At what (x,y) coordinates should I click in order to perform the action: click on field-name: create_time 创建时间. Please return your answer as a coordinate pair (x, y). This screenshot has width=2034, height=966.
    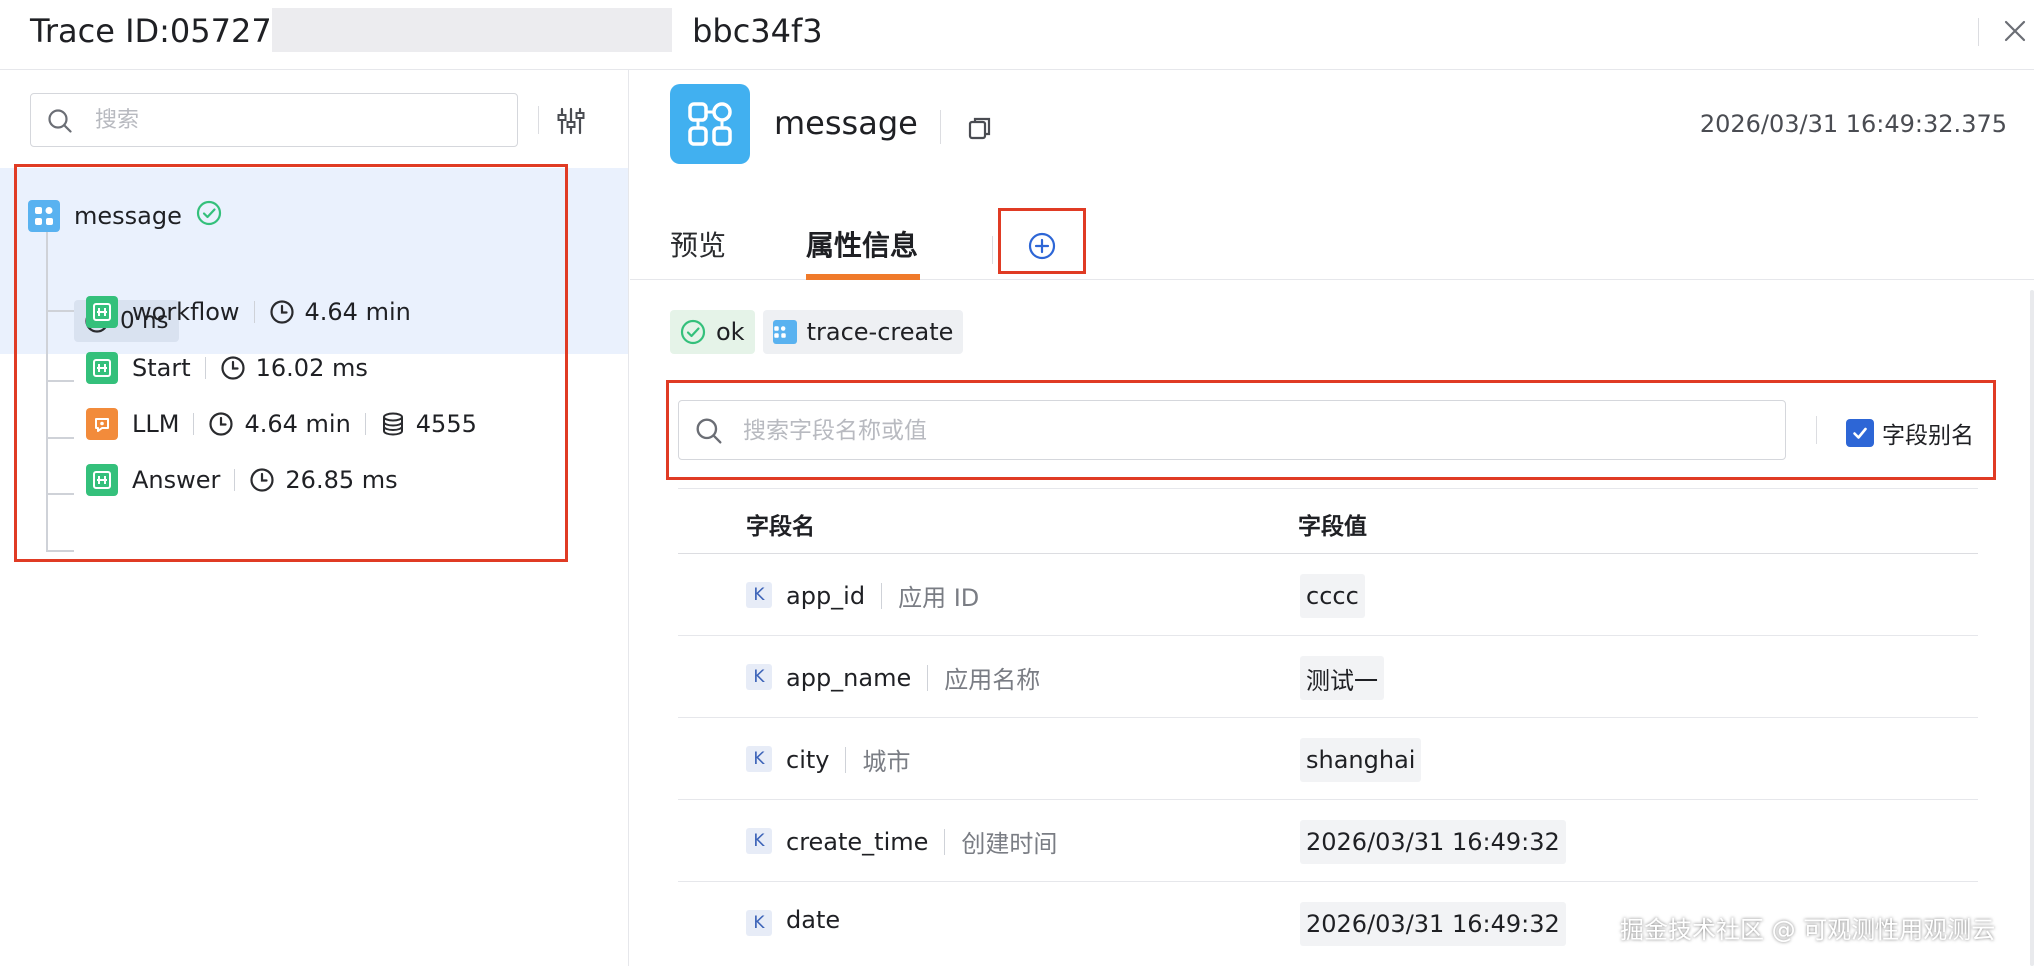
    Looking at the image, I should click on (921, 841).